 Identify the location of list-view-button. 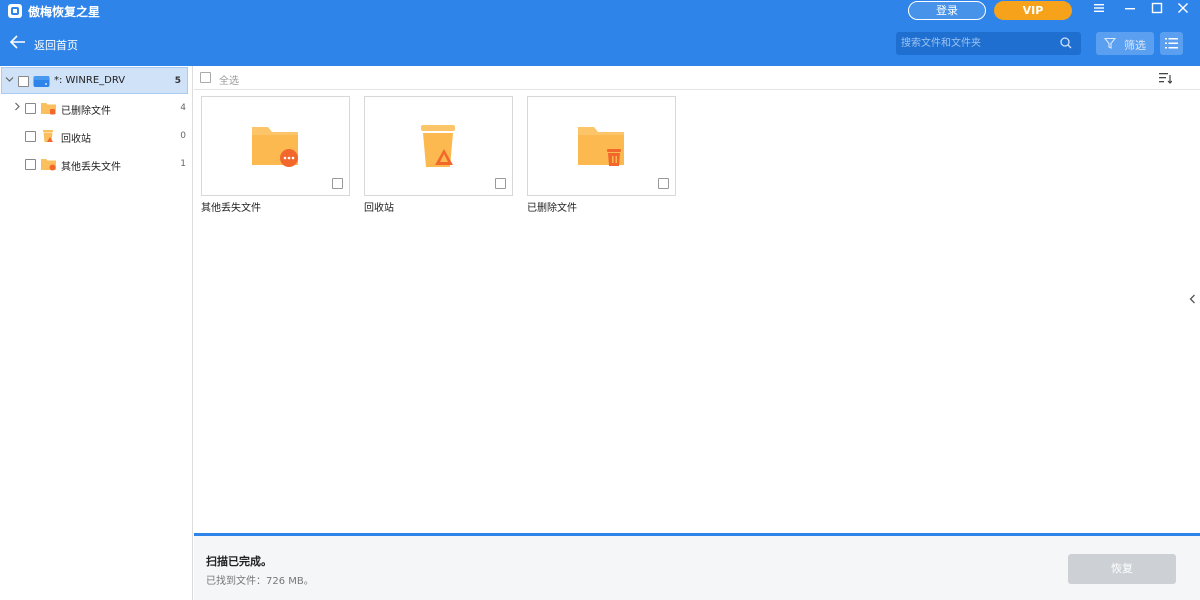
(1171, 43).